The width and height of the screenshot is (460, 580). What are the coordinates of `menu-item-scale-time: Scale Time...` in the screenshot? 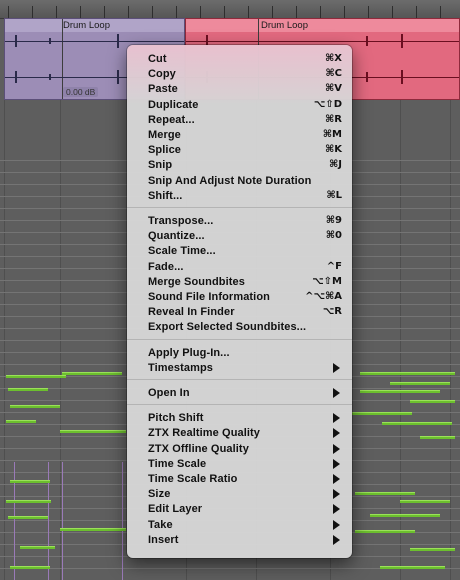 It's located at (239, 251).